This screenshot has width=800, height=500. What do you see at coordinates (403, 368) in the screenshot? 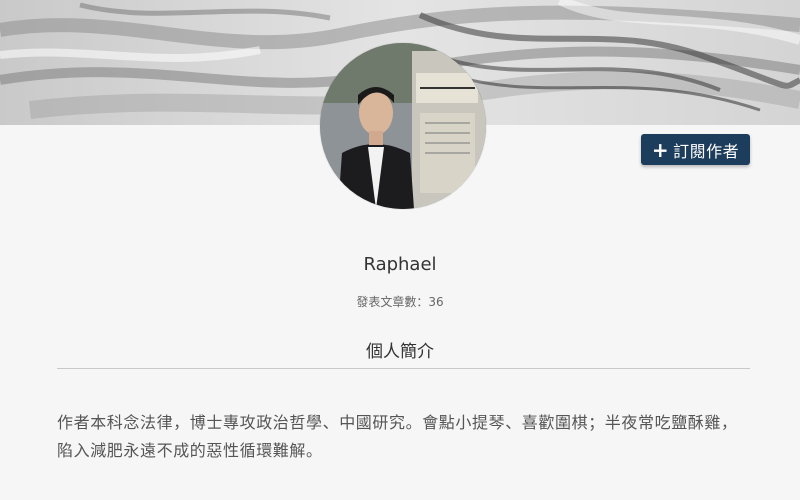
I see `bio-divider` at bounding box center [403, 368].